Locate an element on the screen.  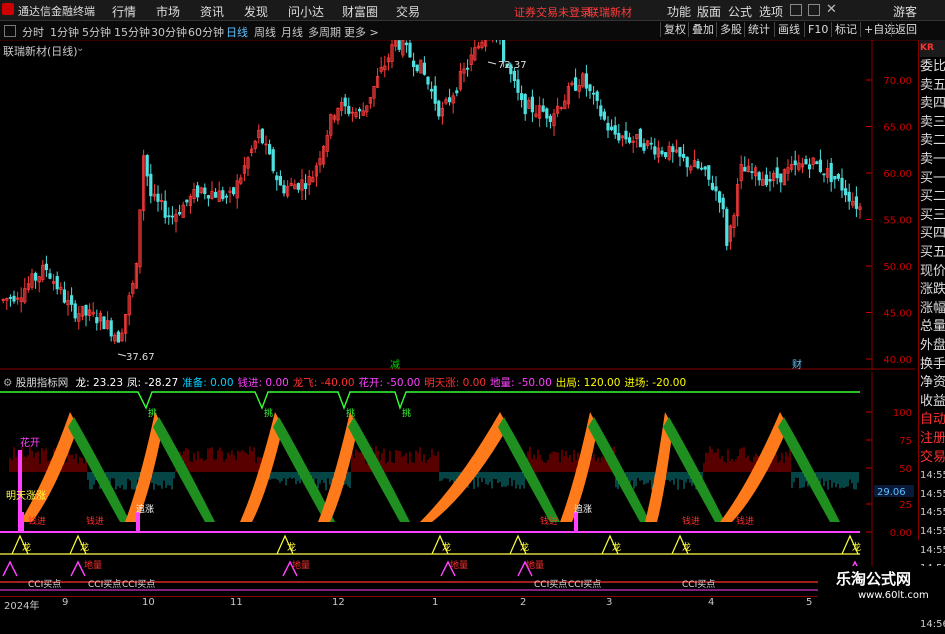
mingtian-label: 明天涨涨 is located at coordinates (26, 496).